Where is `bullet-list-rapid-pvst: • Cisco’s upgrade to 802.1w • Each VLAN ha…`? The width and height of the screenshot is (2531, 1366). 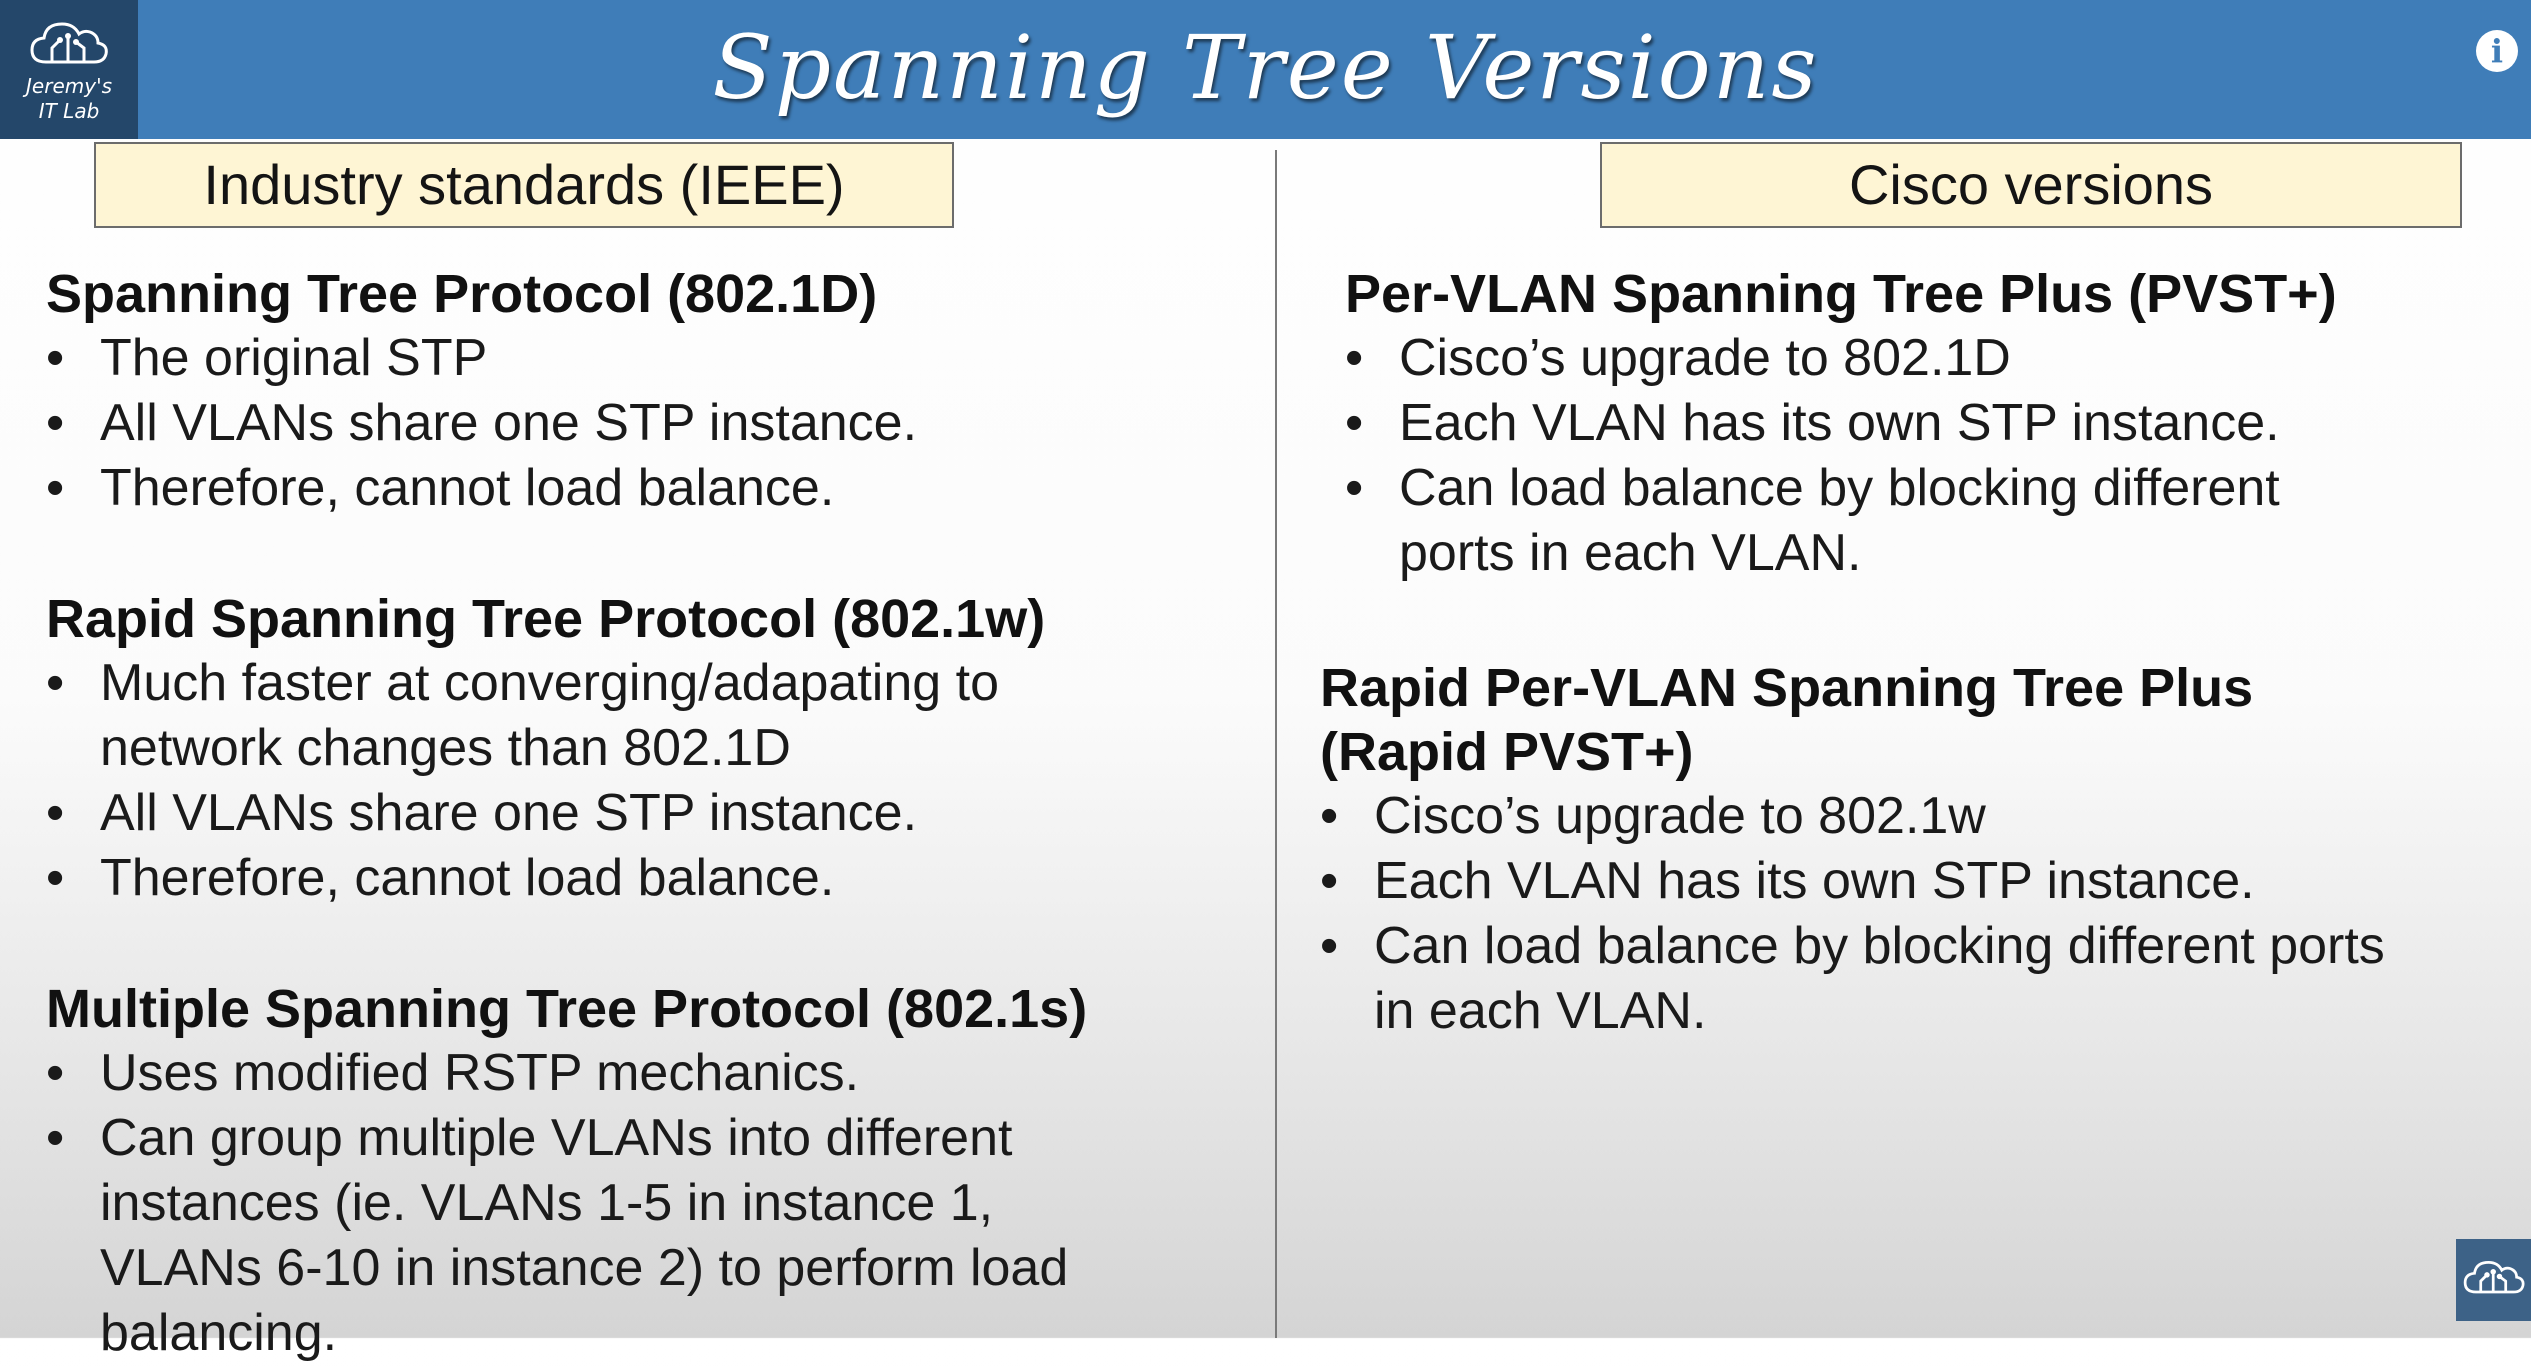
bullet-list-rapid-pvst: • Cisco’s upgrade to 802.1w • Each VLAN ha… is located at coordinates (1920, 914).